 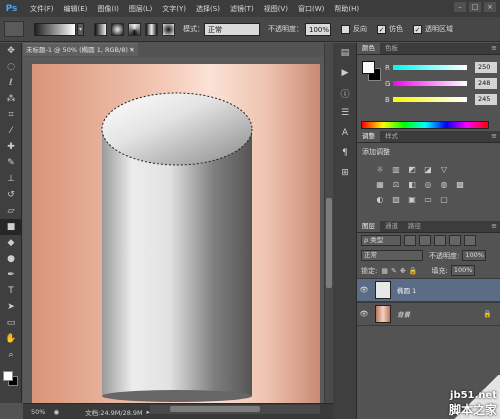 What do you see at coordinates (396, 185) in the screenshot?
I see `color-balance-icon: ⚖` at bounding box center [396, 185].